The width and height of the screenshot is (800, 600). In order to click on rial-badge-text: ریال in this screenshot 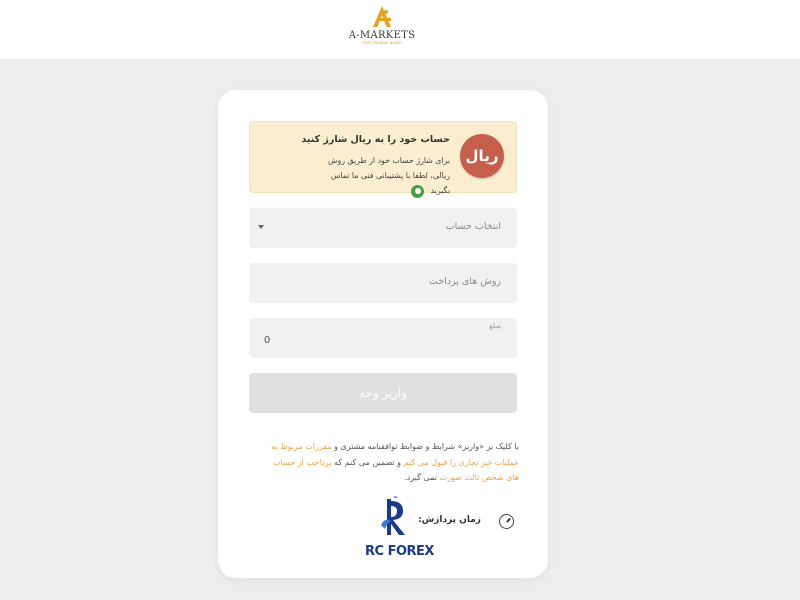, I will do `click(482, 156)`.